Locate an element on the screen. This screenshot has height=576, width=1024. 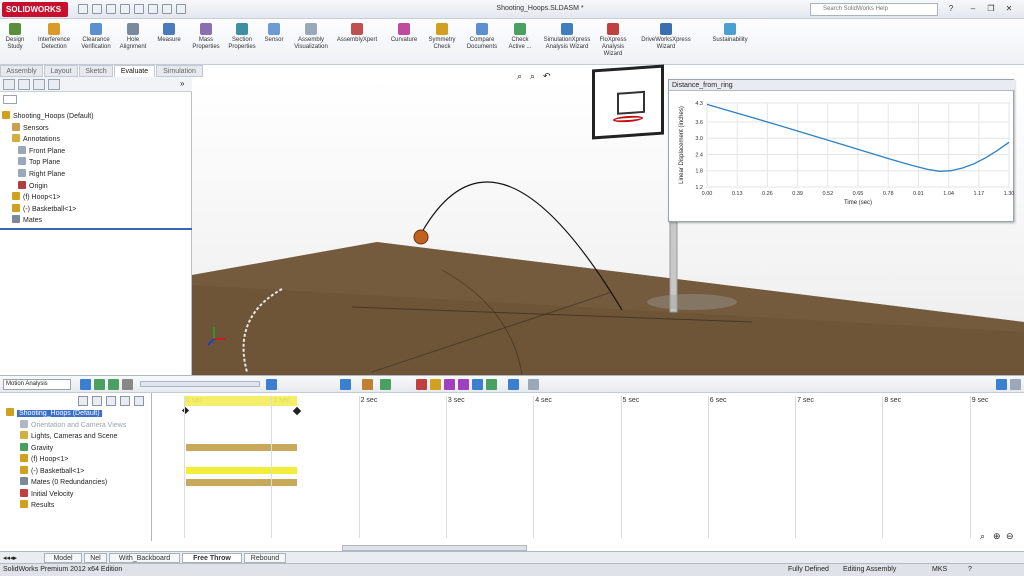
gravity-key-bar is located at coordinates (241, 447).